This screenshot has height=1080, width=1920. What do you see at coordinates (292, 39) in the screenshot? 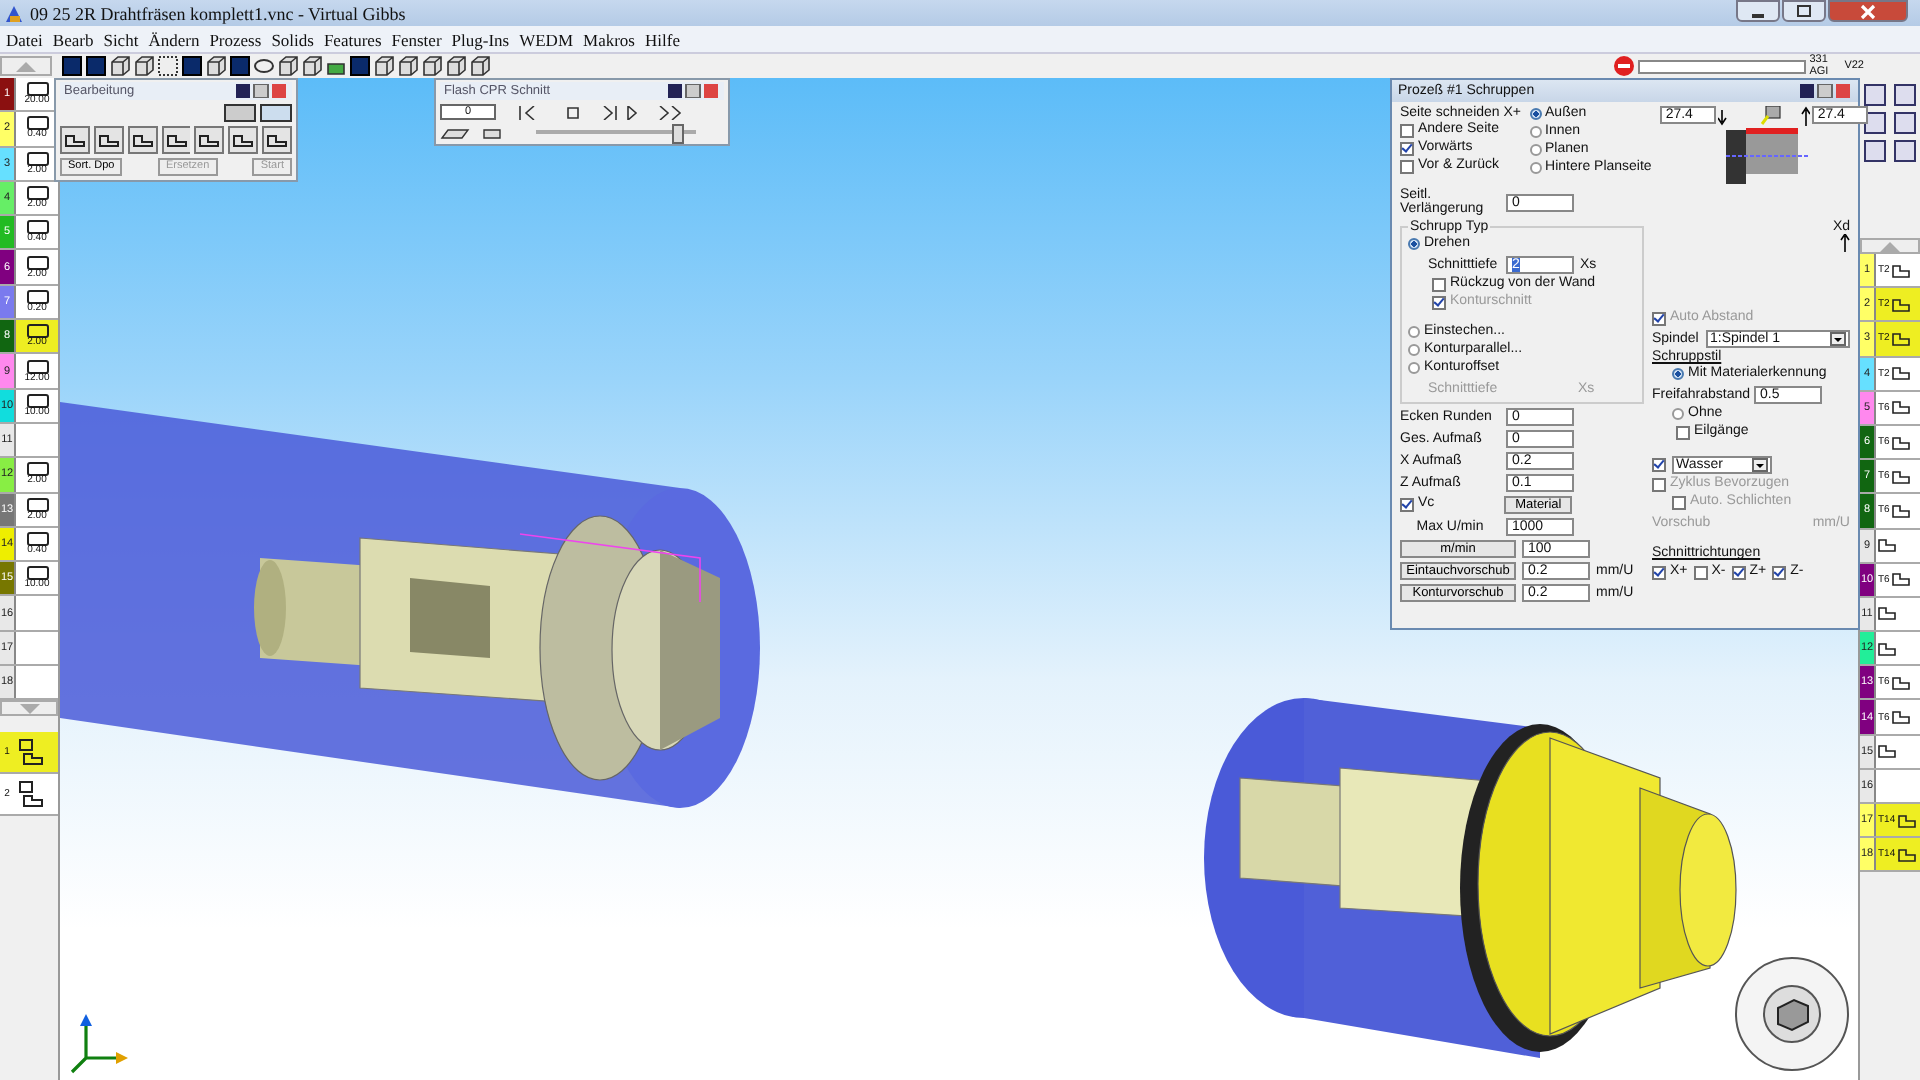
I see `menu-item: Solids` at bounding box center [292, 39].